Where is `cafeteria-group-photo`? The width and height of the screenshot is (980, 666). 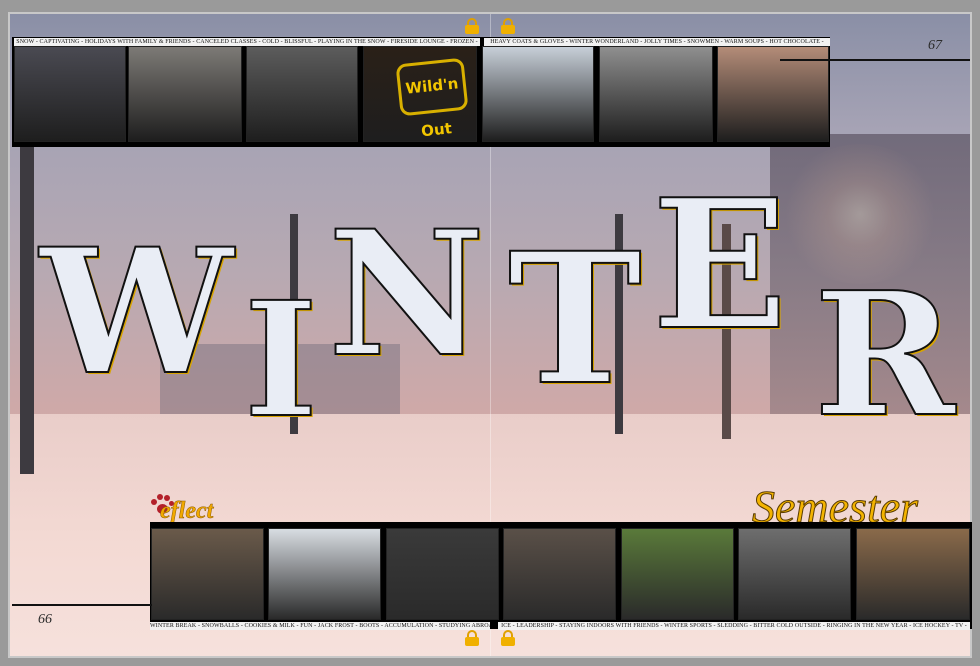
cafeteria-group-photo is located at coordinates (559, 574).